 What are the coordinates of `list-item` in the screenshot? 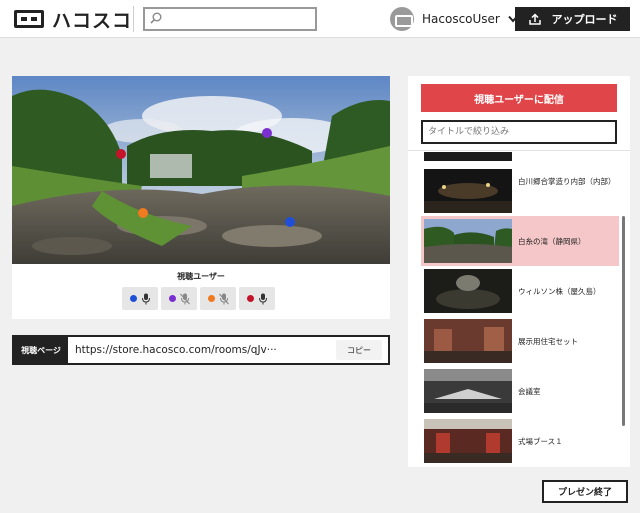 It's located at (520, 158).